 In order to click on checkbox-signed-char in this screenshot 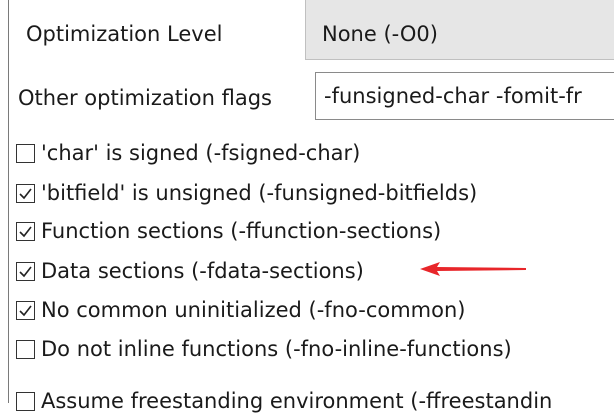, I will do `click(25, 153)`.